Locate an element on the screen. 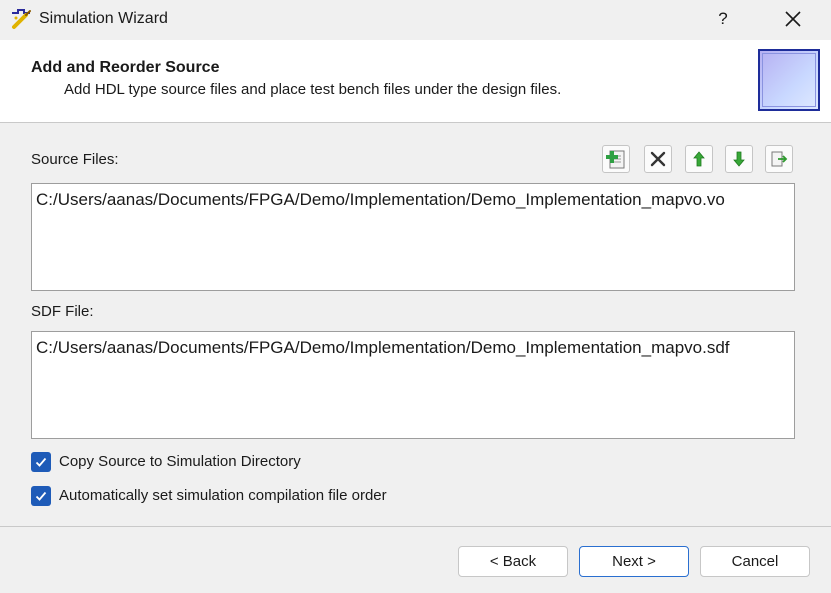 The width and height of the screenshot is (831, 593). auto-order-checkbox is located at coordinates (41, 496).